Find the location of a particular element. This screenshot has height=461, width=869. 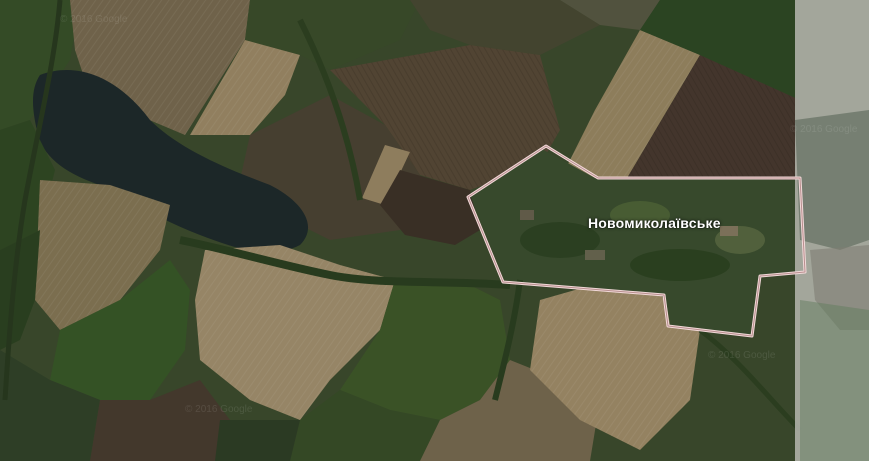

place-label: Новомиколаївське is located at coordinates (654, 223).